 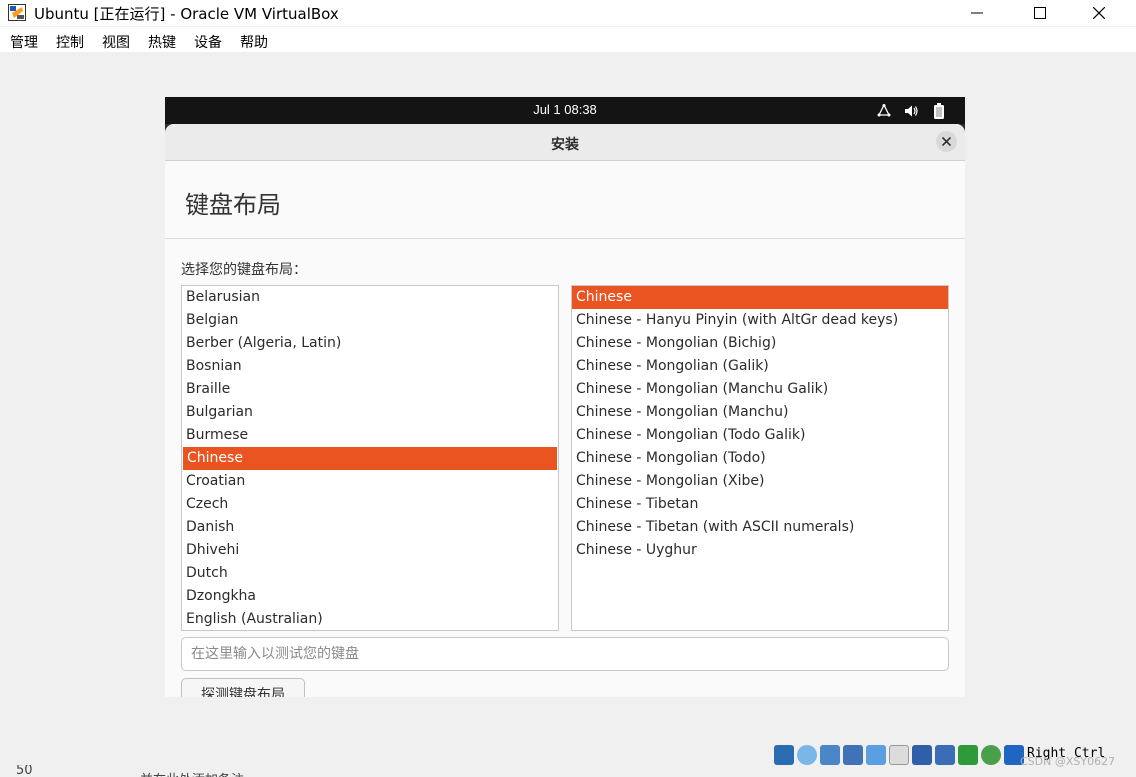 What do you see at coordinates (24, 771) in the screenshot?
I see `background-number: 50` at bounding box center [24, 771].